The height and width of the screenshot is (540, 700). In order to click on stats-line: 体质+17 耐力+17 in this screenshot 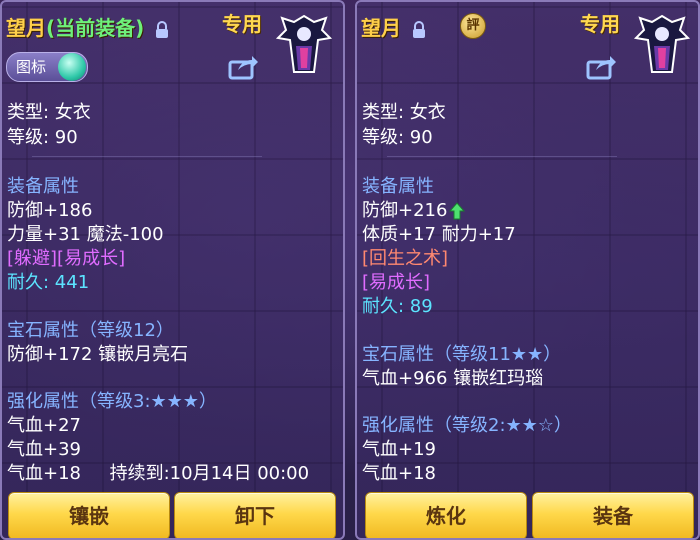, I will do `click(439, 234)`.